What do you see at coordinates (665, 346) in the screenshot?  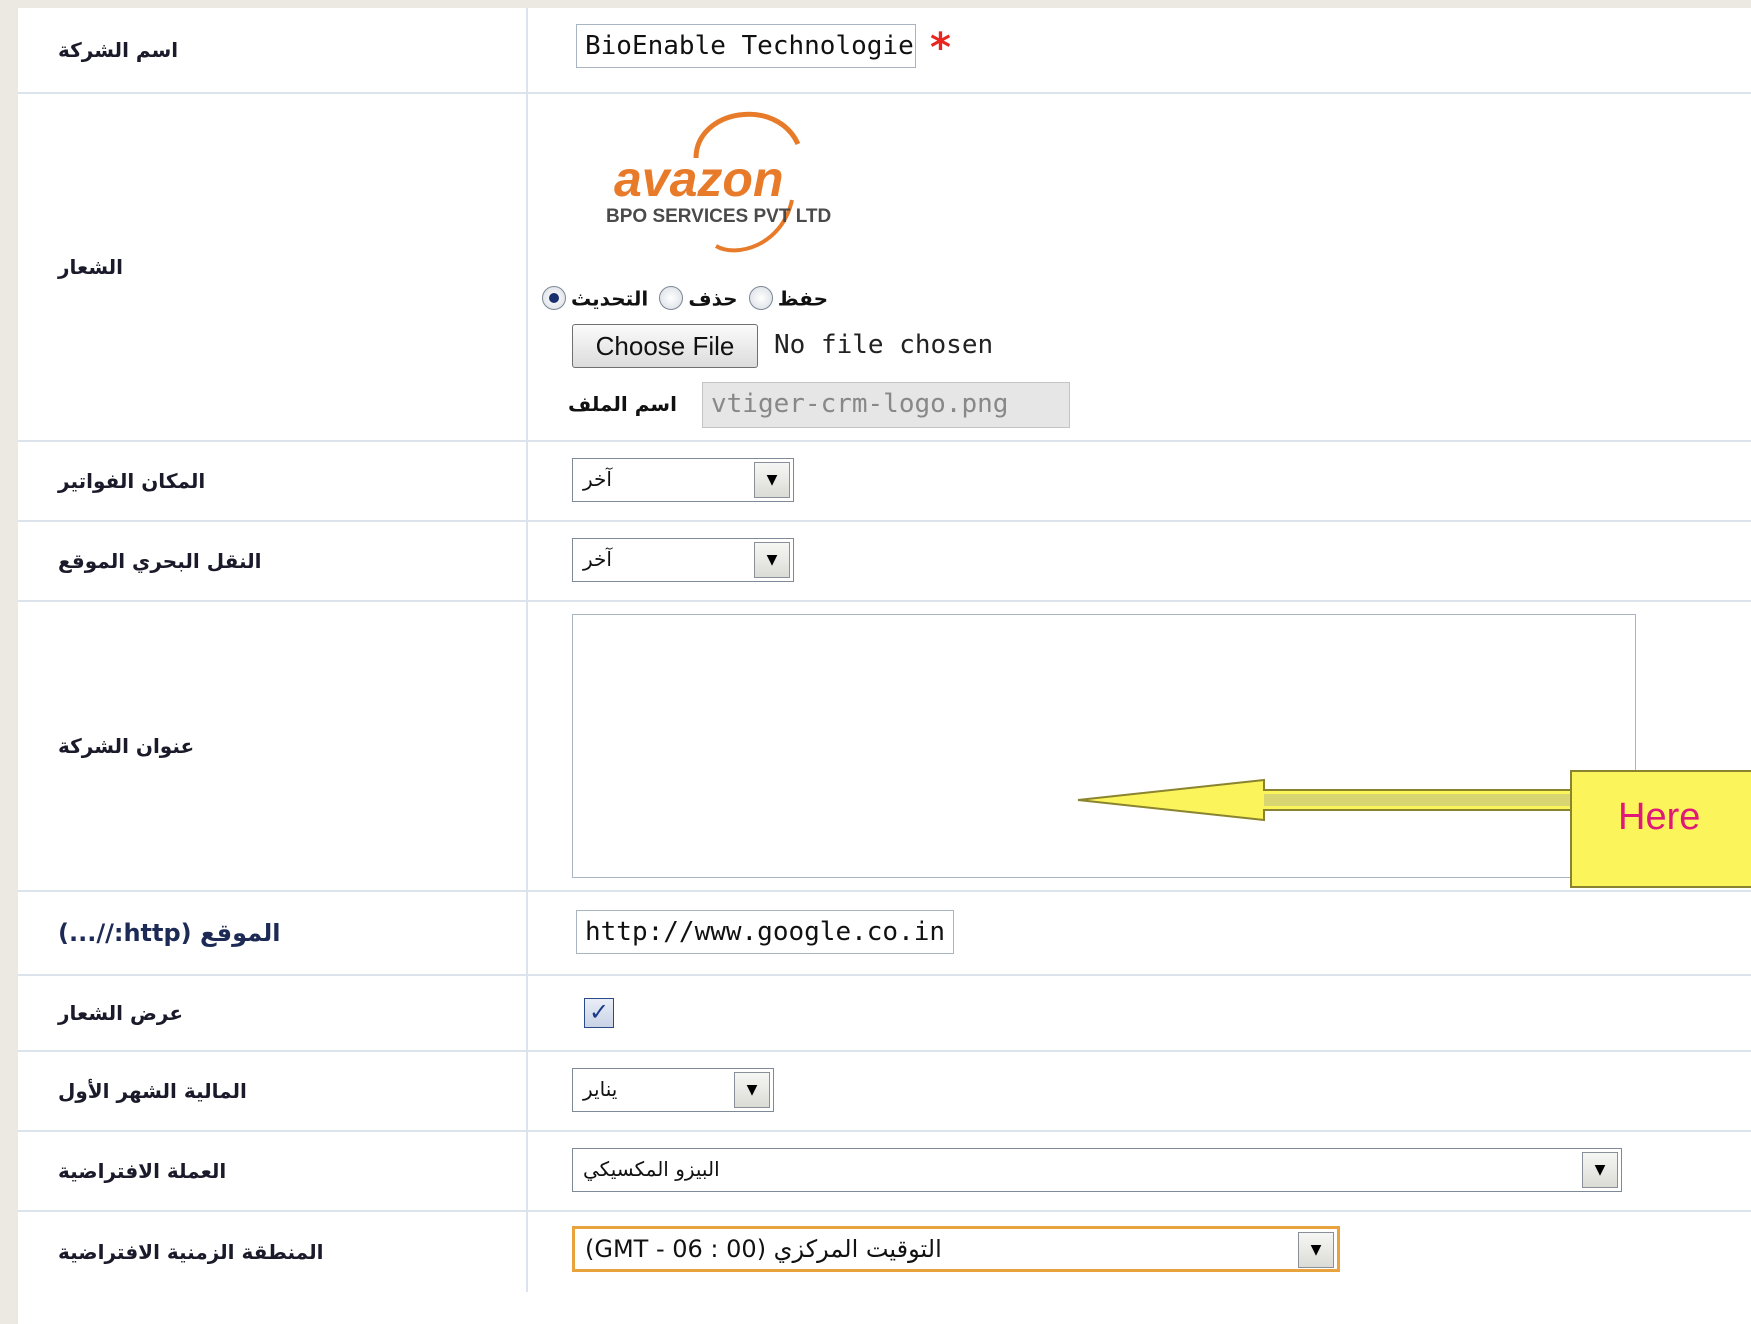 I see `choose-file-button: Choose File` at bounding box center [665, 346].